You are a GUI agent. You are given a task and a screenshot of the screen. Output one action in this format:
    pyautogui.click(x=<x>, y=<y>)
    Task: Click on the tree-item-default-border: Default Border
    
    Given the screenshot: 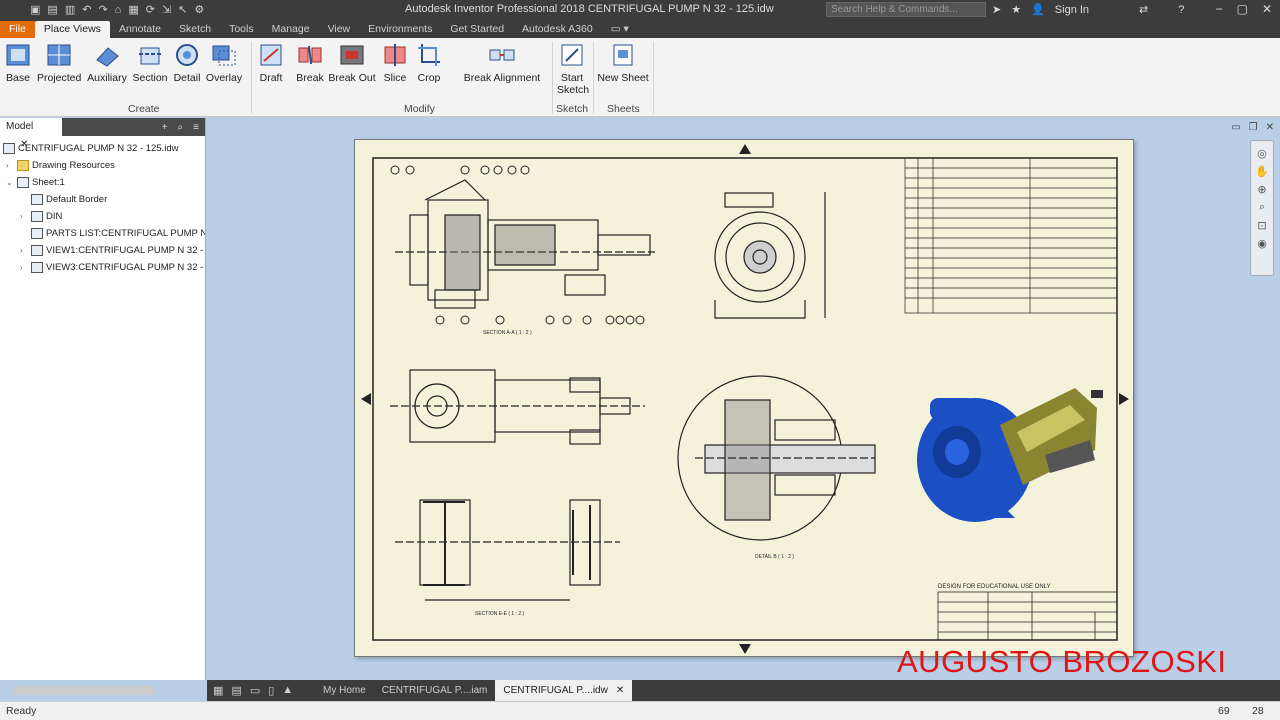 What is the action you would take?
    pyautogui.click(x=102, y=199)
    